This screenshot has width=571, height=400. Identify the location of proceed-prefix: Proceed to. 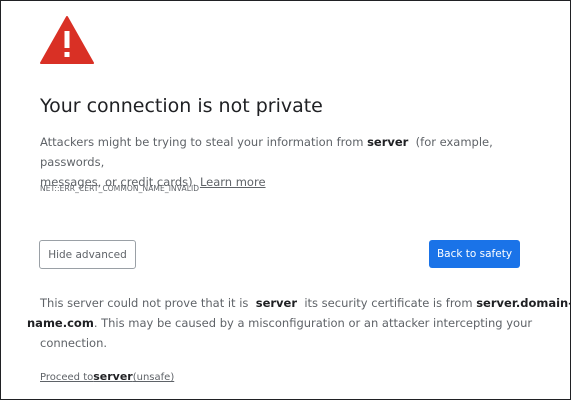
(67, 377).